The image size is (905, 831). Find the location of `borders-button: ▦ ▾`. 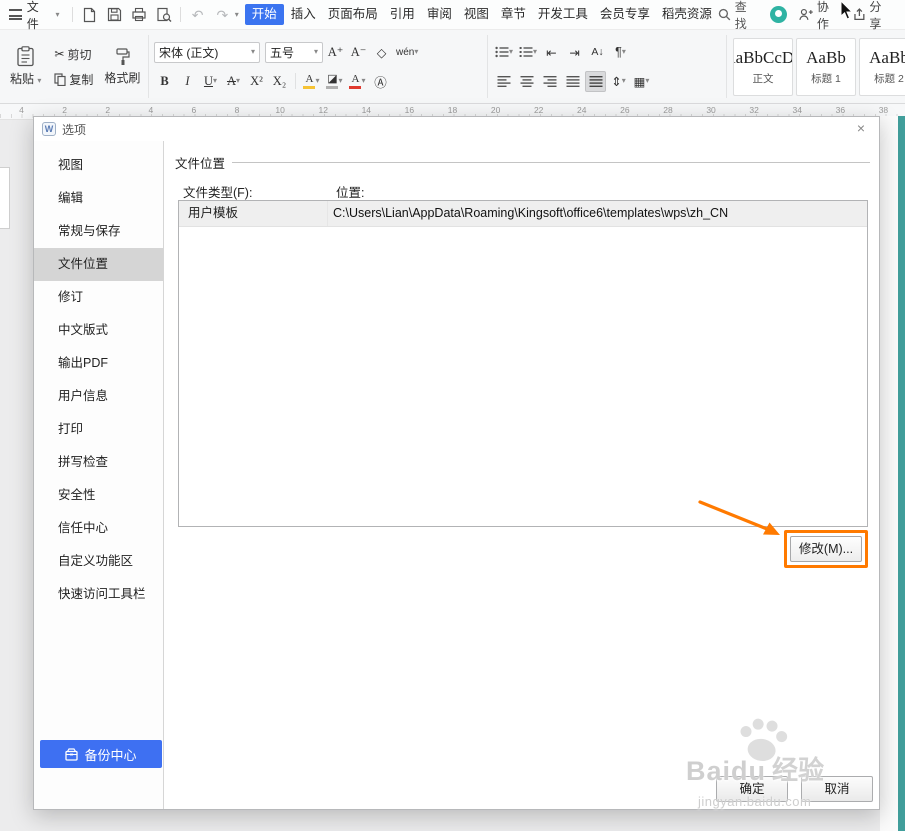

borders-button: ▦ ▾ is located at coordinates (641, 81).